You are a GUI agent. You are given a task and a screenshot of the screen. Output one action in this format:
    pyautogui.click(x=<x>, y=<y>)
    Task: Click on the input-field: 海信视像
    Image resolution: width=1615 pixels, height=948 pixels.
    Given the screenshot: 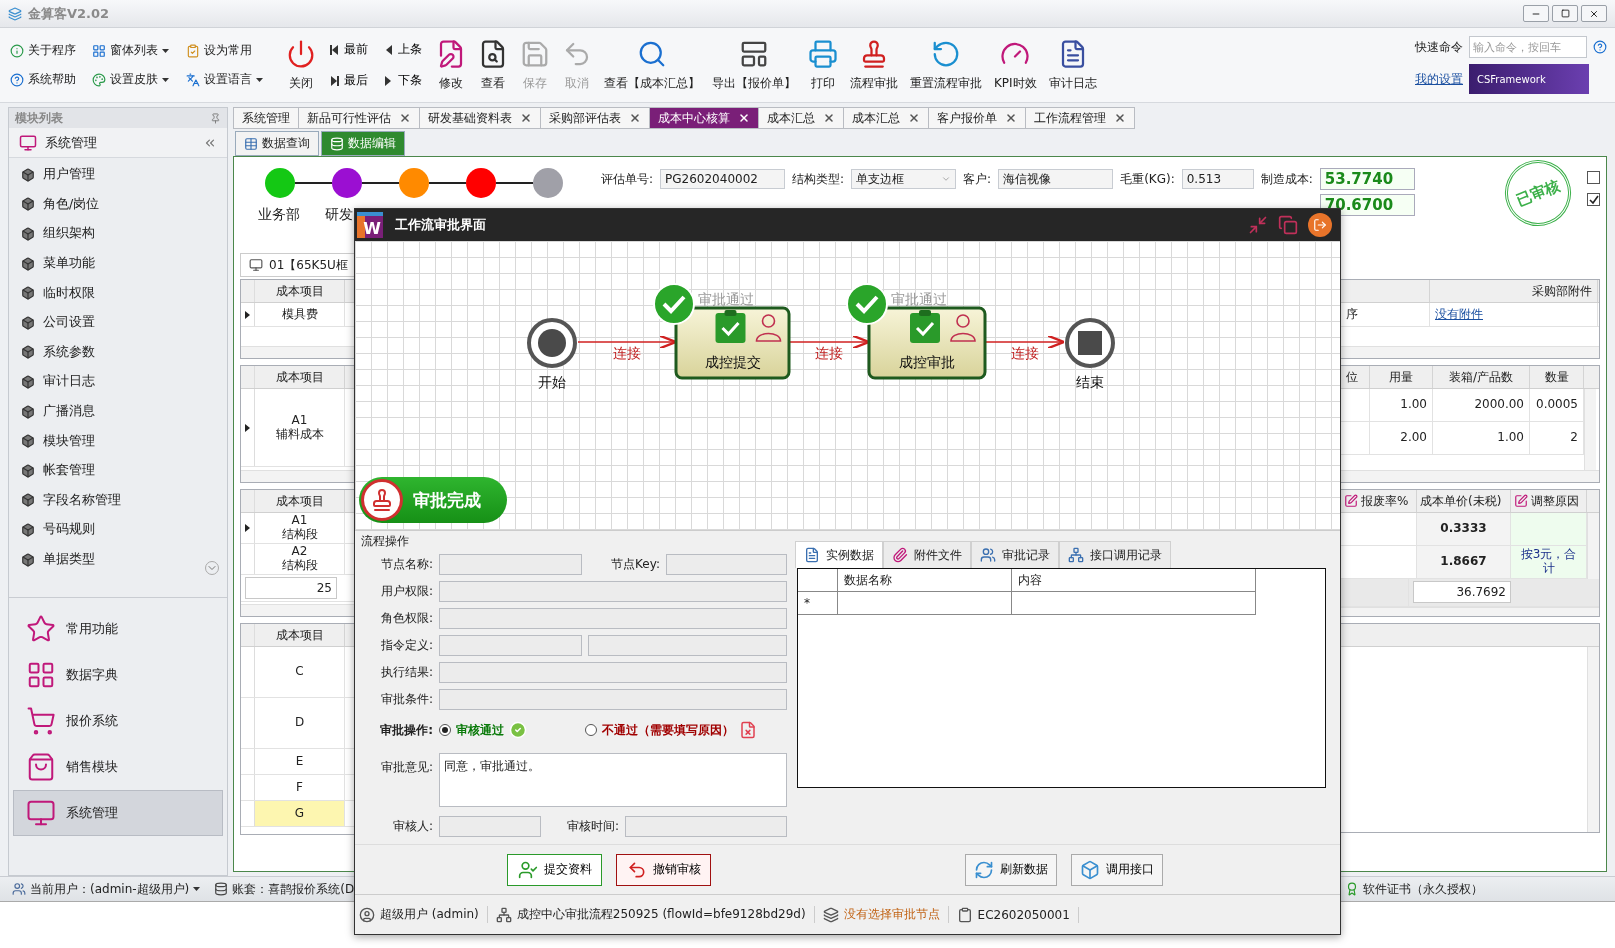 What is the action you would take?
    pyautogui.click(x=1056, y=179)
    